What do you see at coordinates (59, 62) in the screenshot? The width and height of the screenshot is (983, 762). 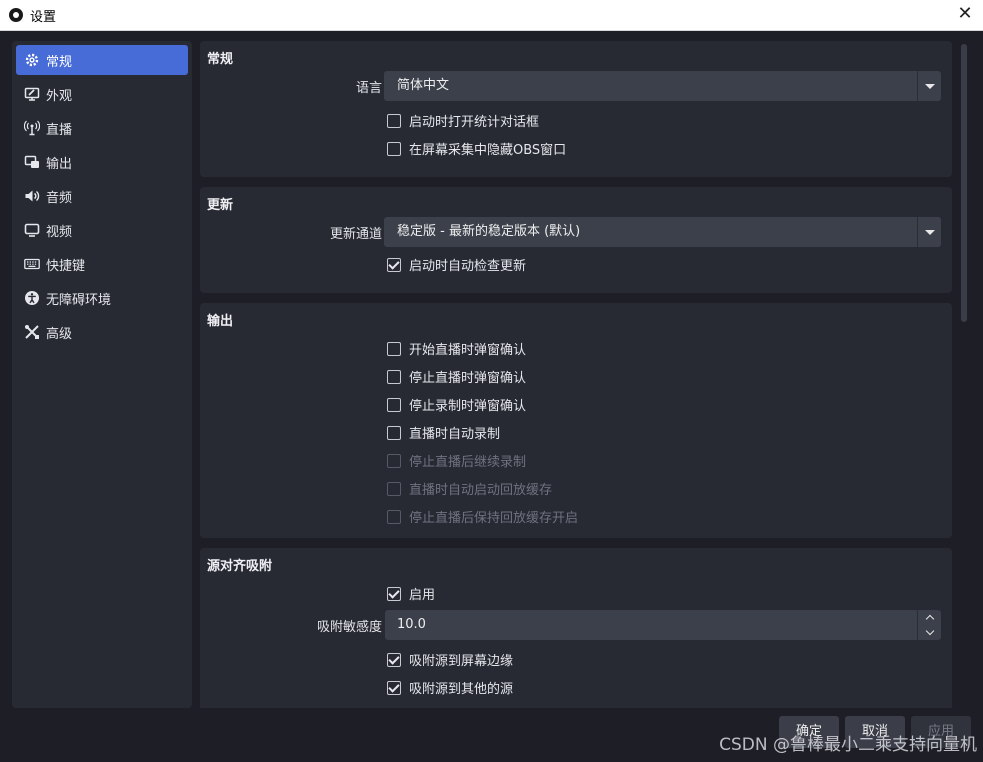 I see `sidebar-item-label: 常规` at bounding box center [59, 62].